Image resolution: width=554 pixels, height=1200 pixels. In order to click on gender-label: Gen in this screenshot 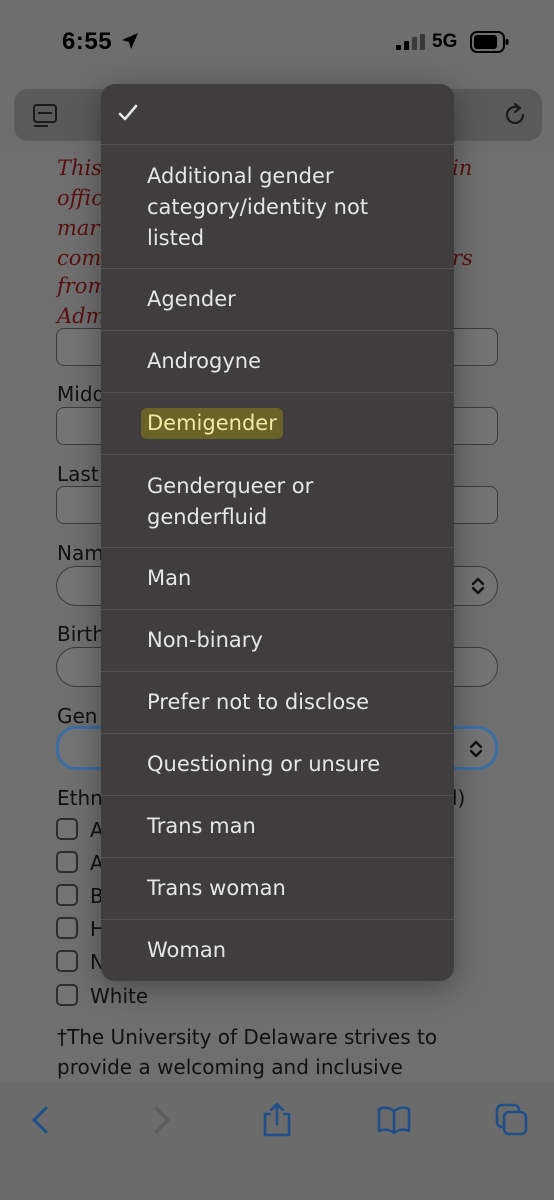, I will do `click(77, 716)`.